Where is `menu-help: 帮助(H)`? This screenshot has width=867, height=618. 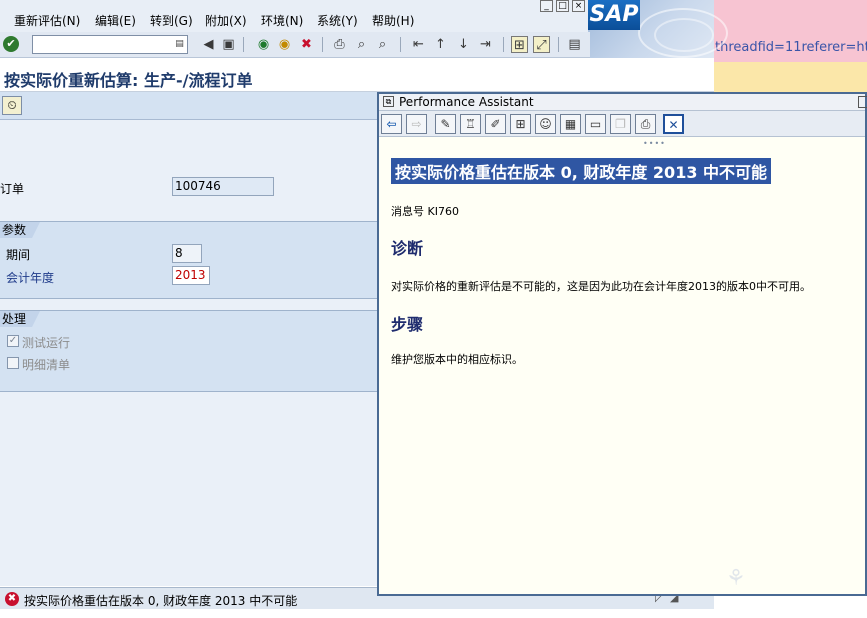 menu-help: 帮助(H) is located at coordinates (393, 20).